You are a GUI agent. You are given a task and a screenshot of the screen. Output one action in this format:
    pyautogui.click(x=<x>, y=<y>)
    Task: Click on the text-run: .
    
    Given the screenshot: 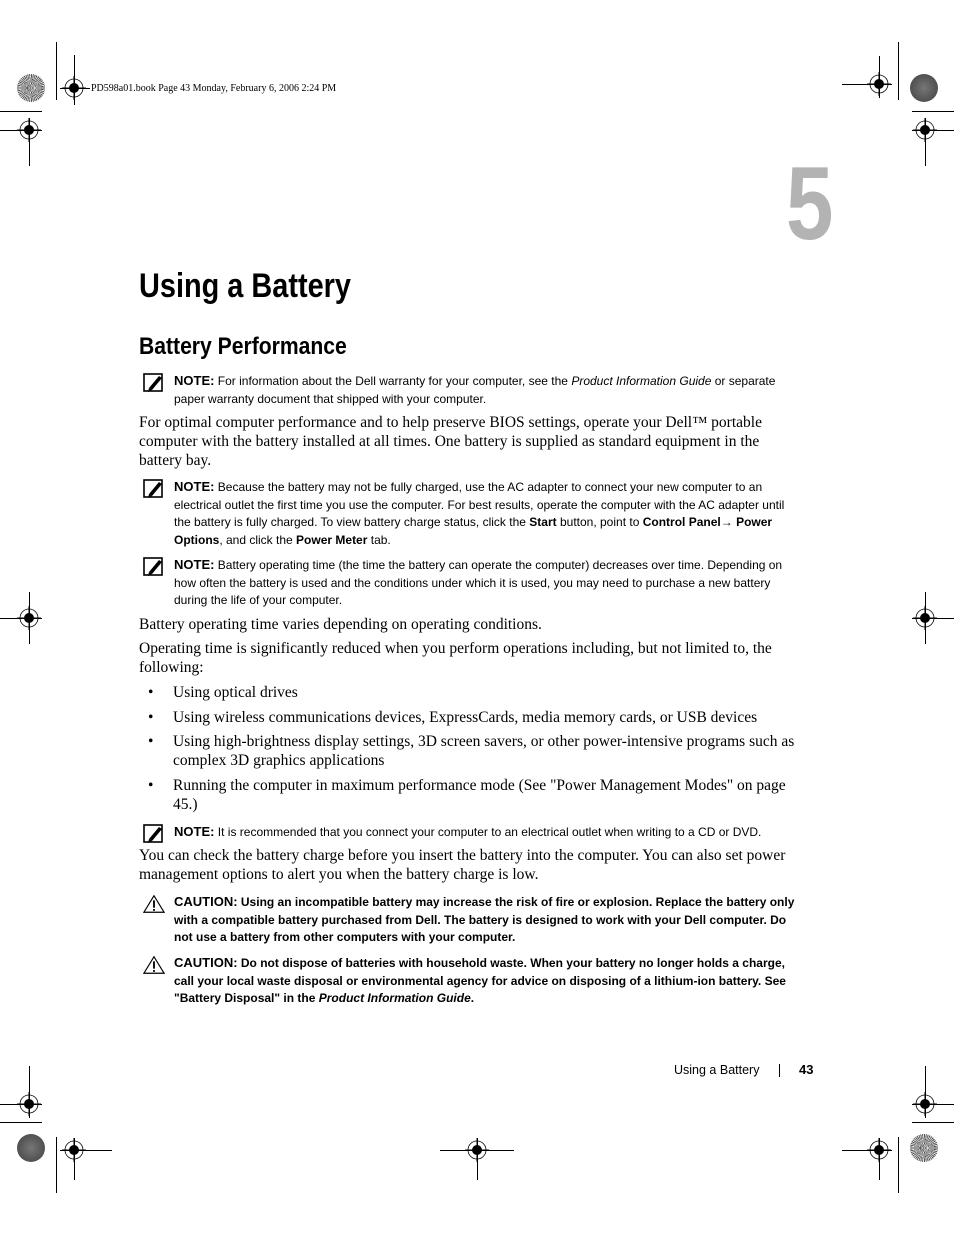 What is the action you would take?
    pyautogui.click(x=472, y=998)
    